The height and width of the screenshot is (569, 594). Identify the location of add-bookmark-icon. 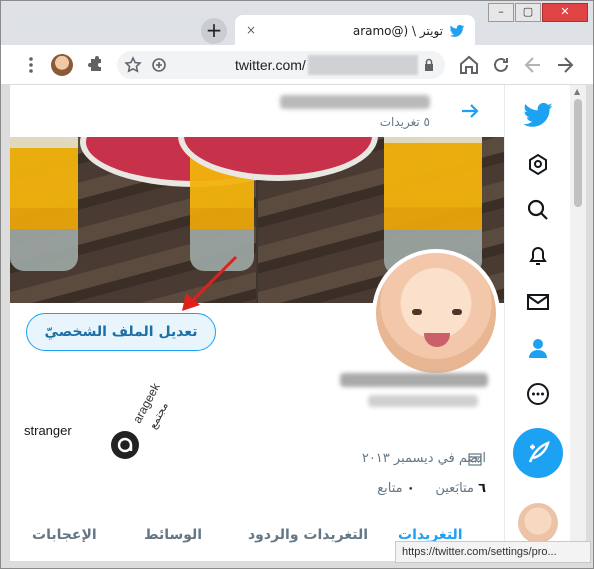
(159, 65).